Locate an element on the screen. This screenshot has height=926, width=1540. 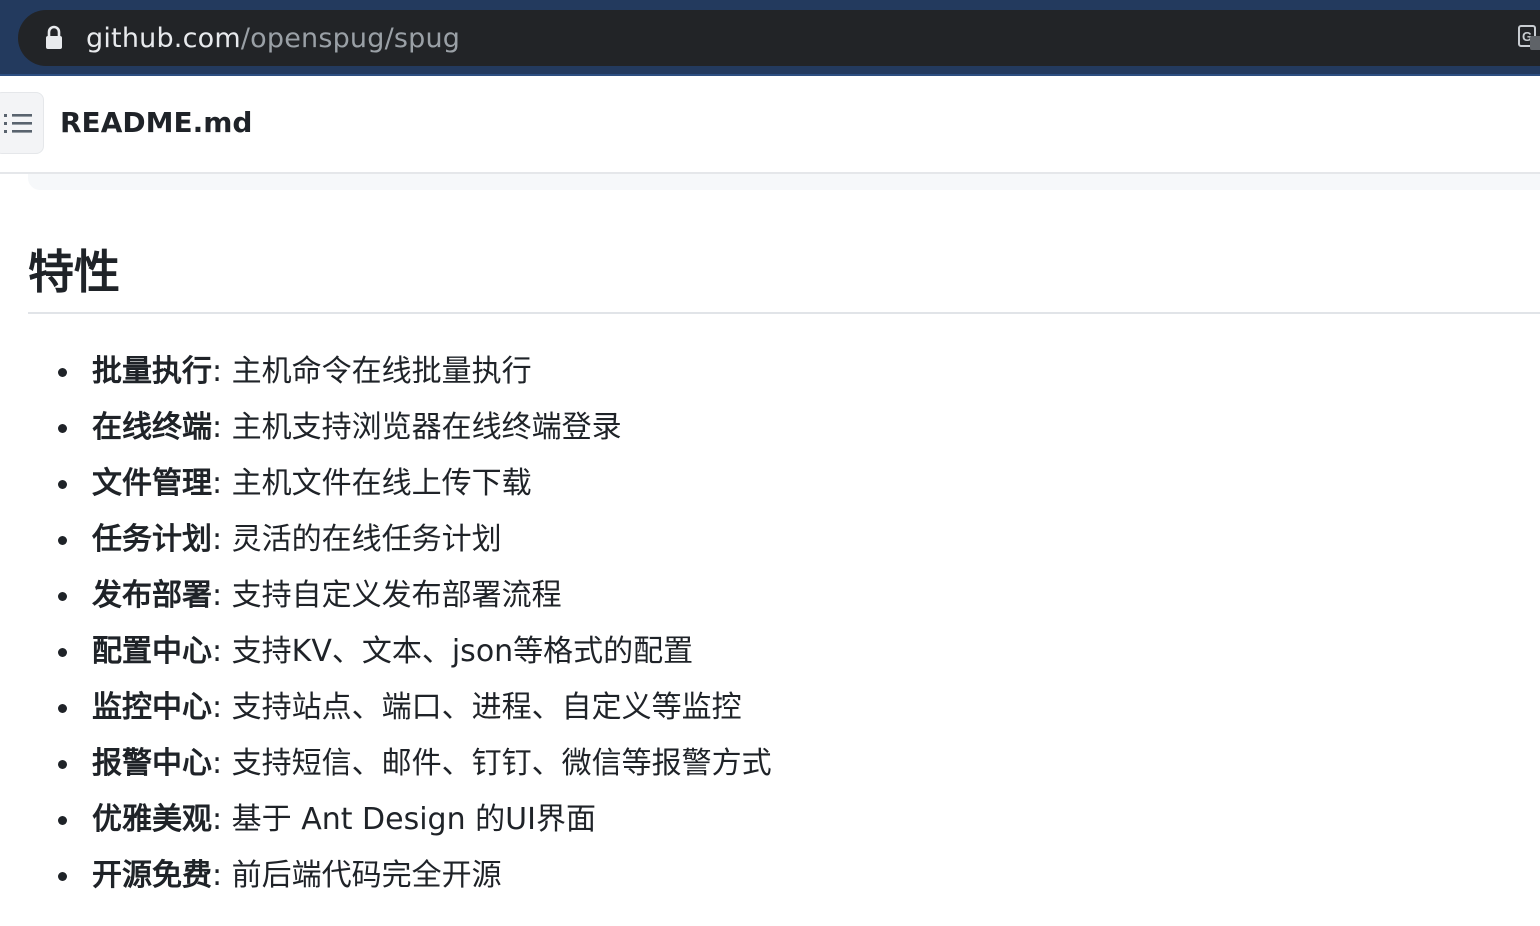
list-item: 批量执行: 主机命令在线批量执行 is located at coordinates (386, 372).